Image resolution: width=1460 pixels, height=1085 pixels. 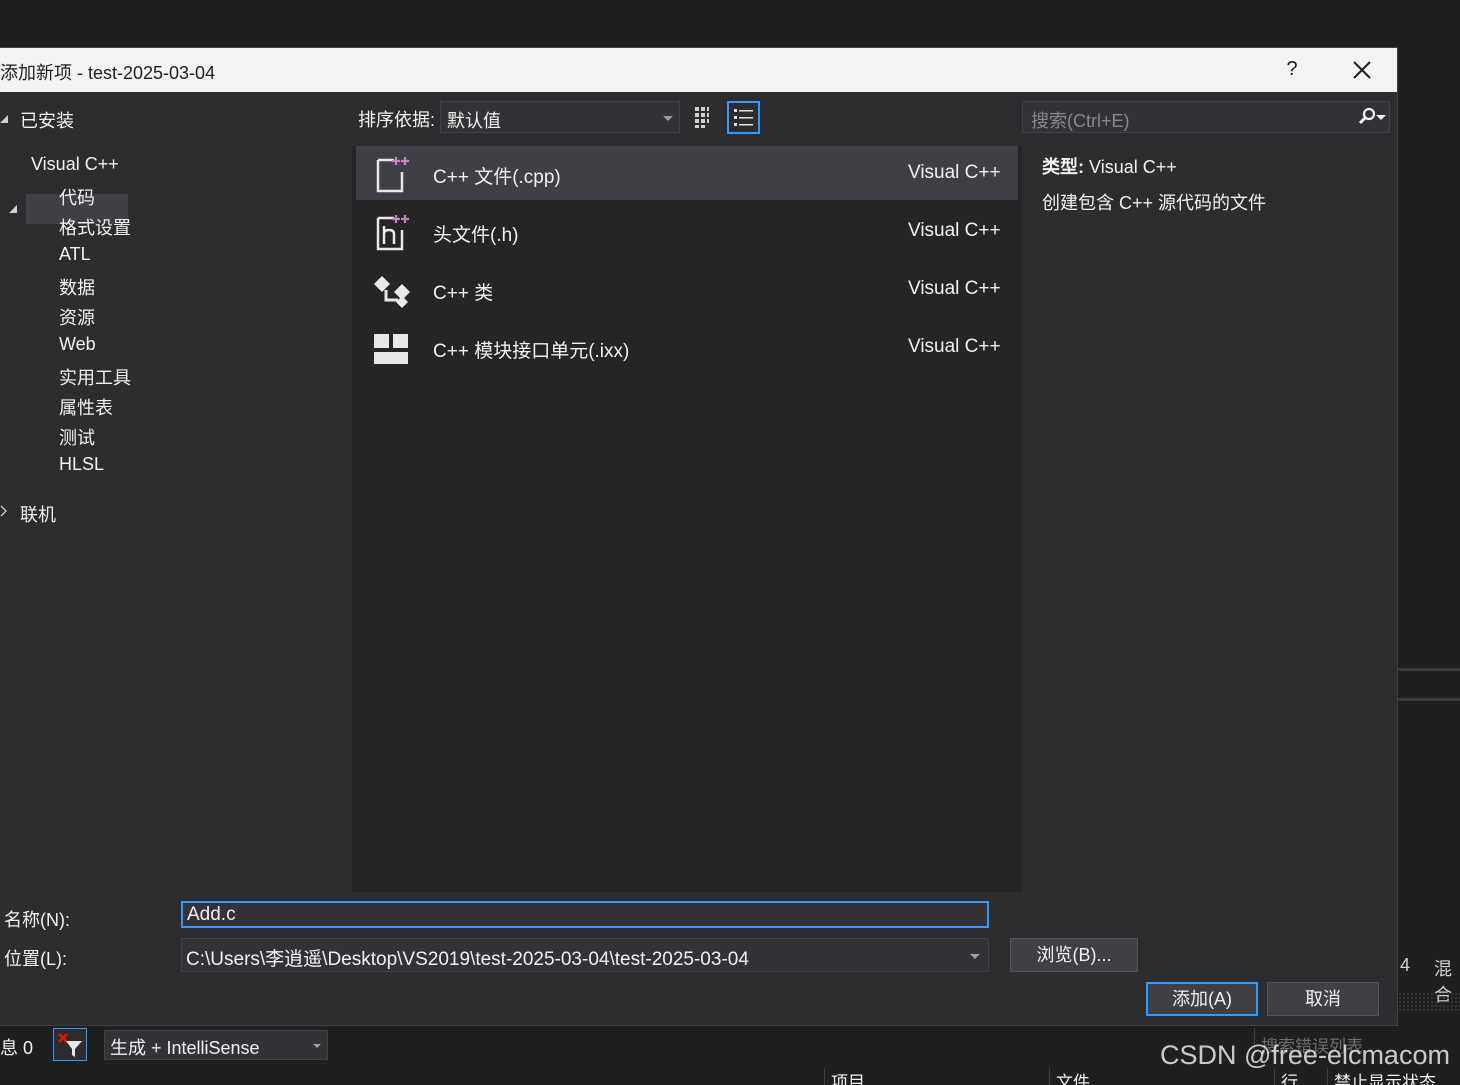 I want to click on tree-item-installed: 已安装, so click(x=47, y=120).